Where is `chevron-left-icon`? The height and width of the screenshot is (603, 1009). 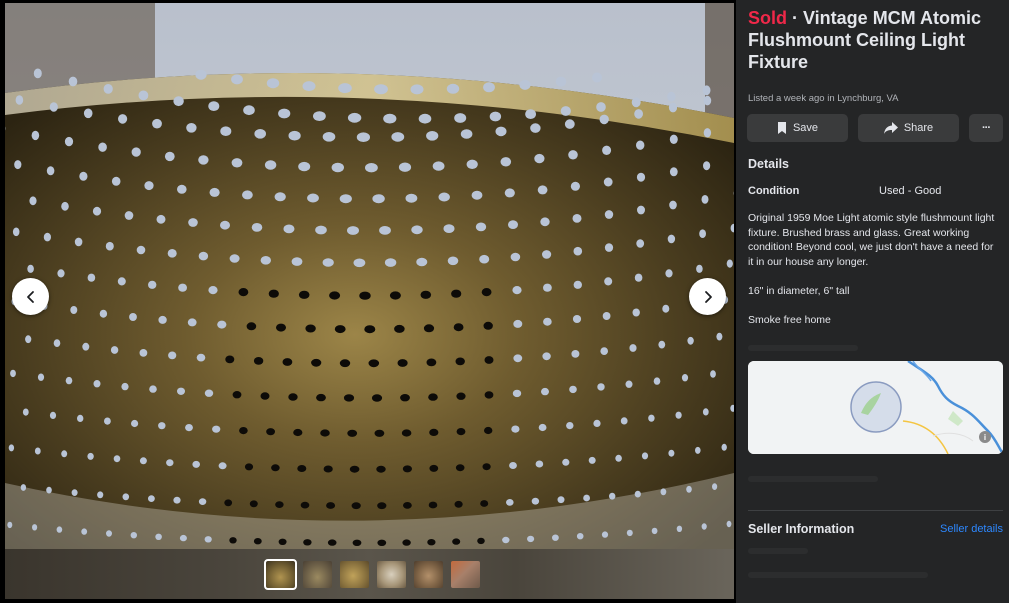 chevron-left-icon is located at coordinates (30, 296).